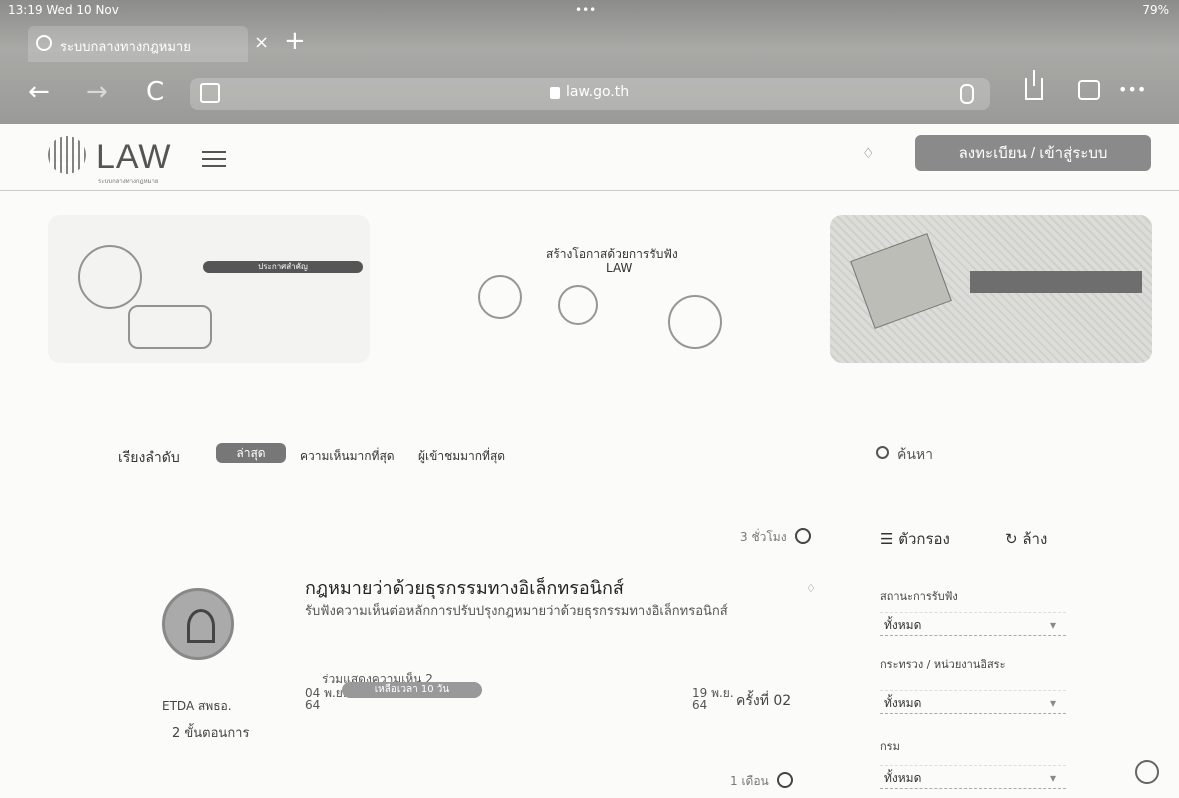  Describe the element at coordinates (412, 690) in the screenshot. I see `time-remaining-badge: เหลือเวลา 10 วัน` at that location.